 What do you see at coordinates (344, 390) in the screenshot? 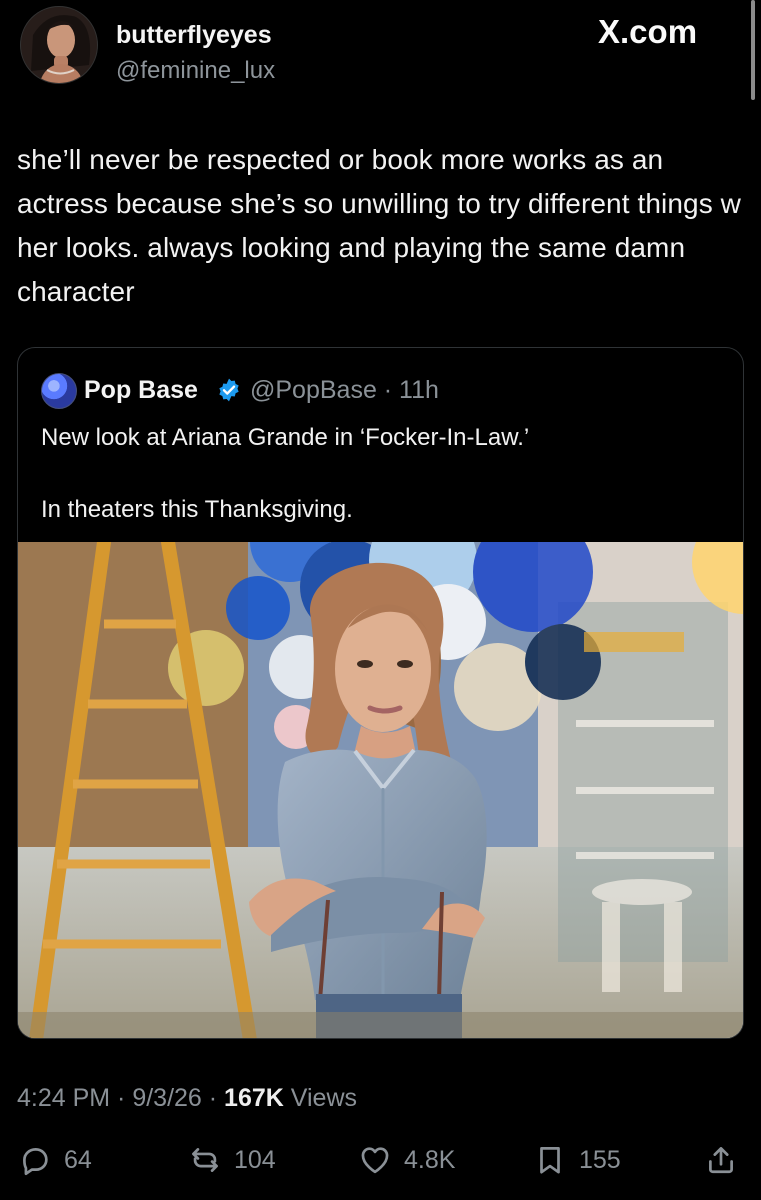
I see `quoted-handle-time: @PopBase · 11h` at bounding box center [344, 390].